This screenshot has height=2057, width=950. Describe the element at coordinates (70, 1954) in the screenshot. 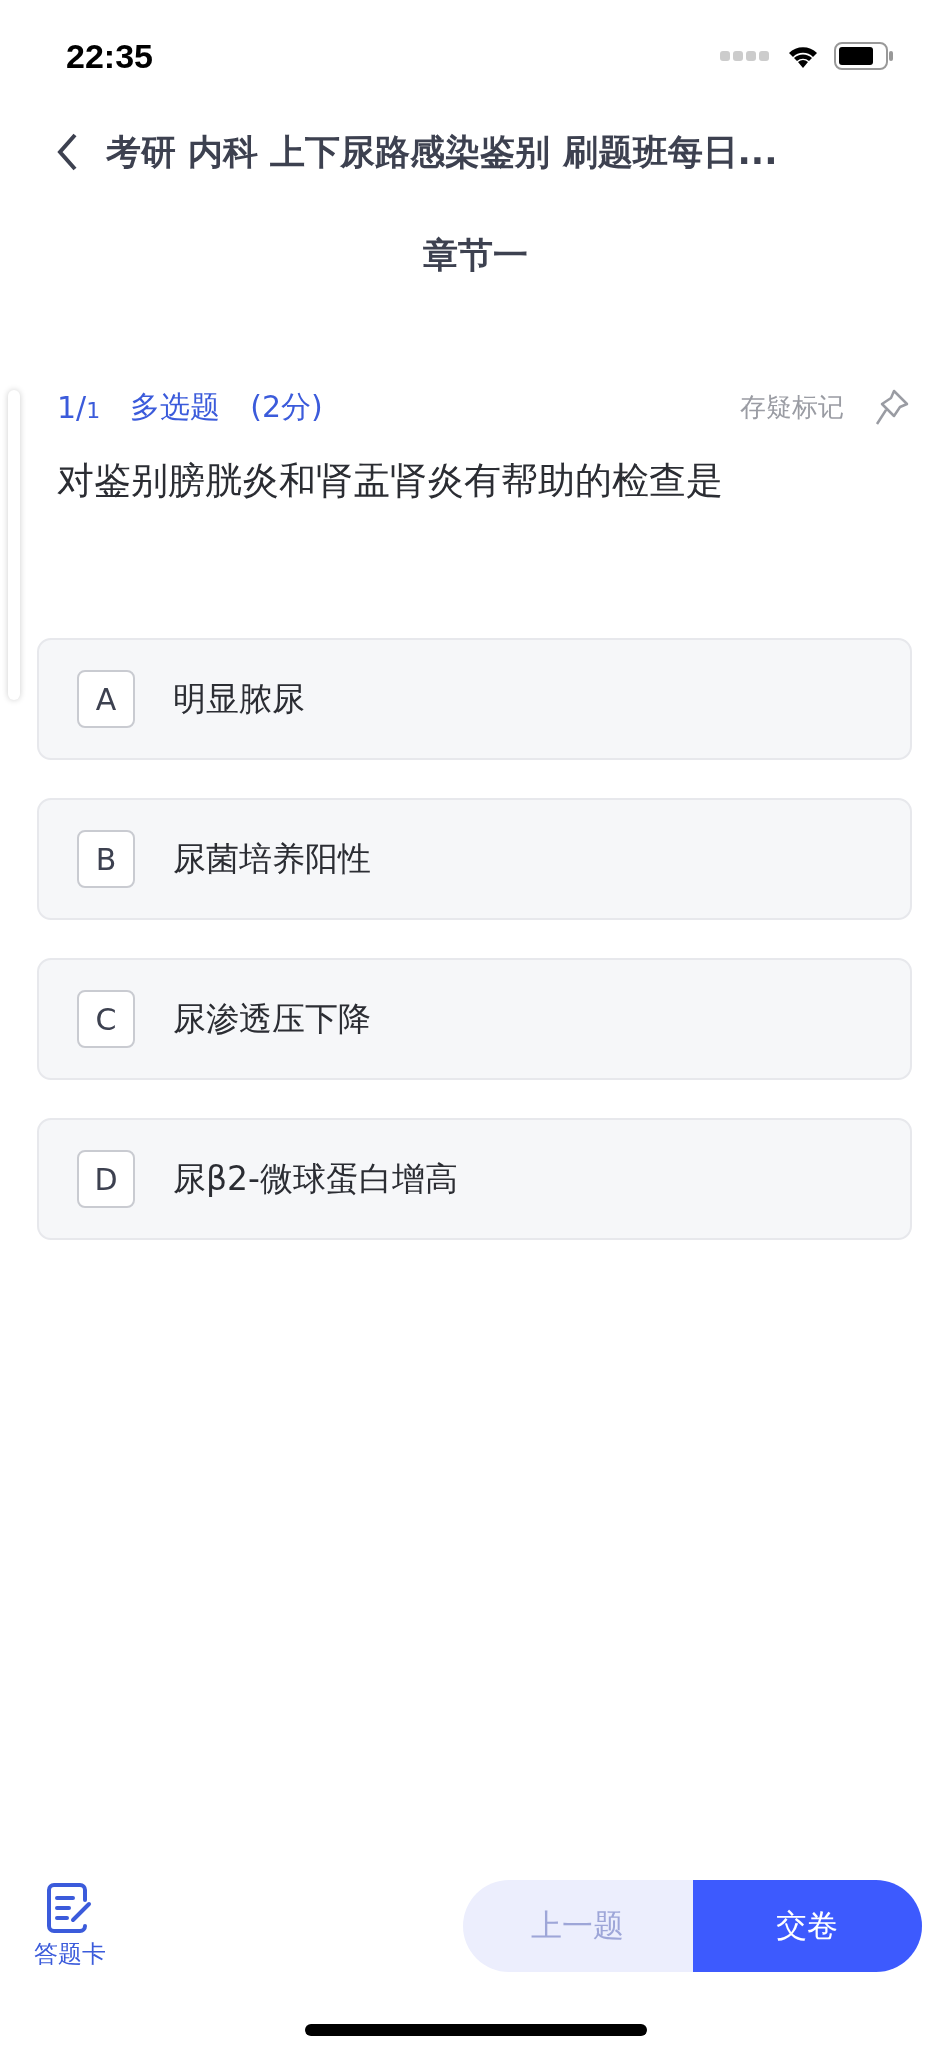

I see `answer-card-label: 答题卡` at that location.